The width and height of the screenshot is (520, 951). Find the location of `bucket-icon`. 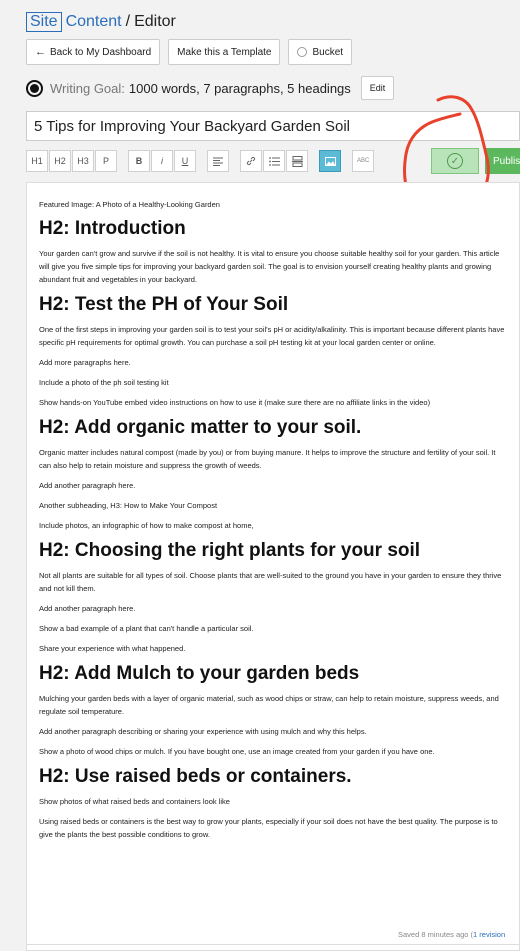

bucket-icon is located at coordinates (302, 52).